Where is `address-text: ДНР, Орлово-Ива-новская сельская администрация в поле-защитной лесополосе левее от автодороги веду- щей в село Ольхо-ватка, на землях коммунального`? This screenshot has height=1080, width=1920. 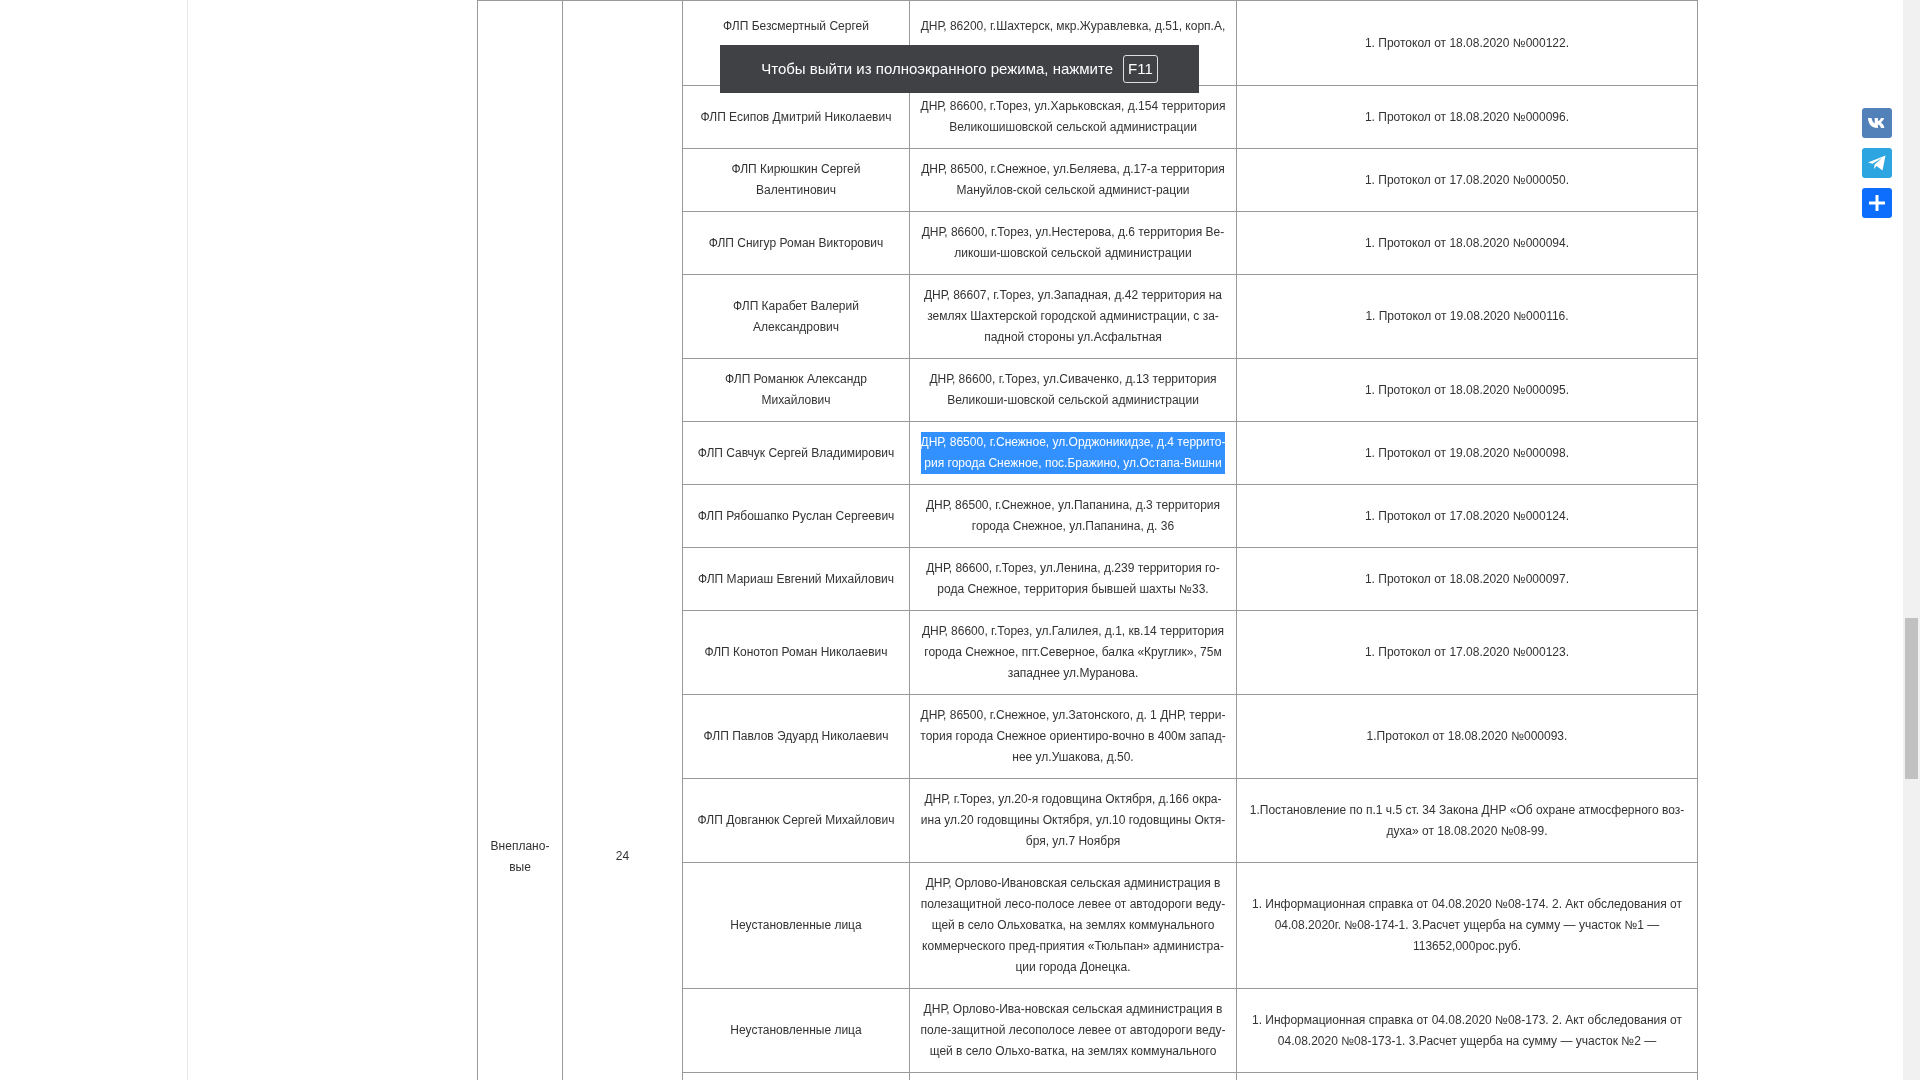
address-text: ДНР, Орлово-Ива-новская сельская администрация в поле-защитной лесополосе левее от автодороги веду- щей в село Ольхо-ватка, на землях коммунального is located at coordinates (1073, 1030).